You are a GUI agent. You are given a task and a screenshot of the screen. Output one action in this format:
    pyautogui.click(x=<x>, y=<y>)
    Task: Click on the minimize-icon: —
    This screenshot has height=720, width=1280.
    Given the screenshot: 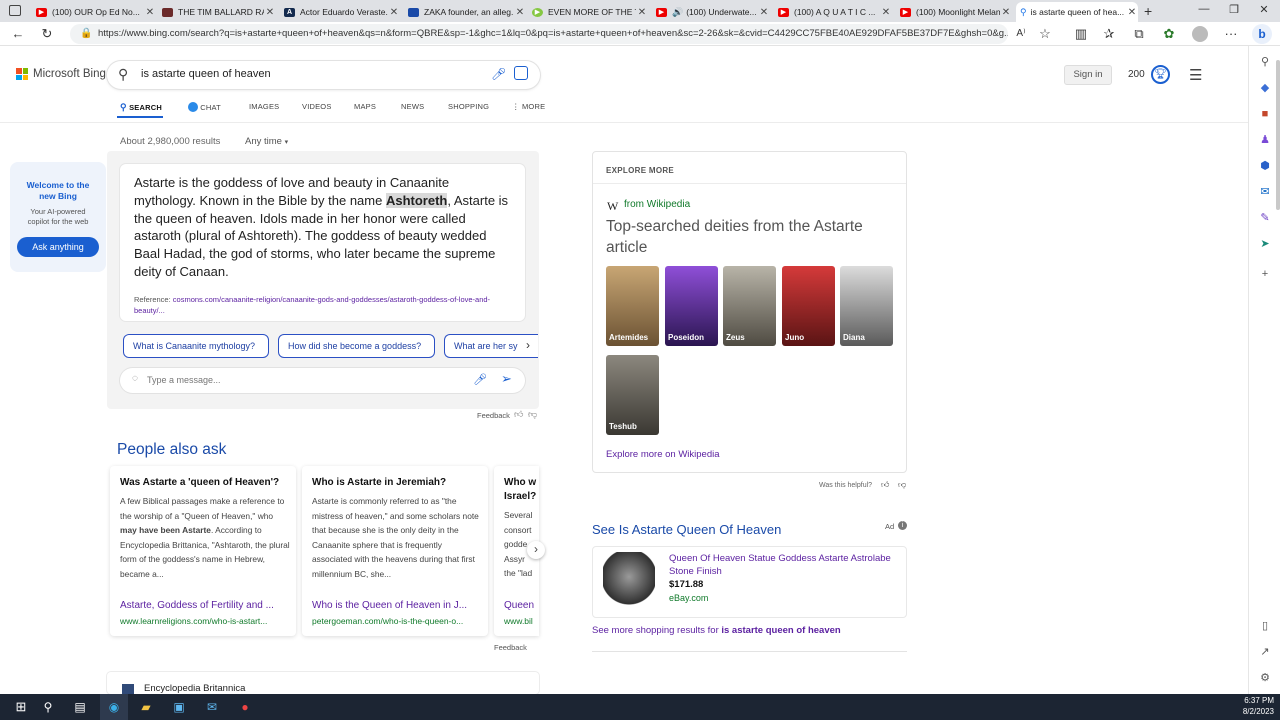 What is the action you would take?
    pyautogui.click(x=1204, y=9)
    